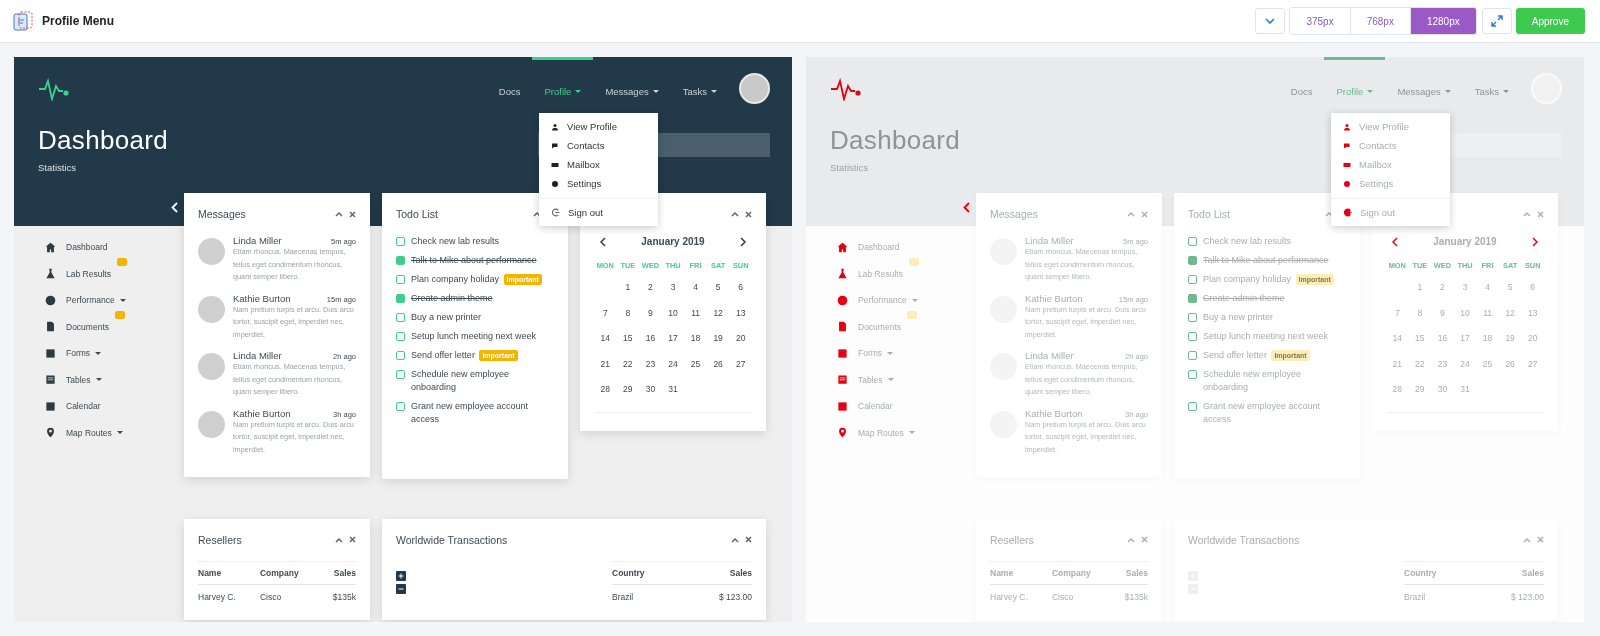 This screenshot has height=636, width=1600. What do you see at coordinates (78, 21) in the screenshot?
I see `page-title: Profile Menu` at bounding box center [78, 21].